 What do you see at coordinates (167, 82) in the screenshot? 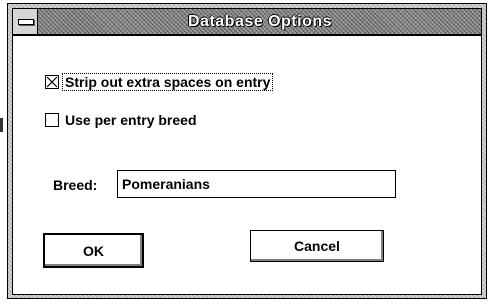
I see `strip-spaces-label: Strip out extra spaces on entry` at bounding box center [167, 82].